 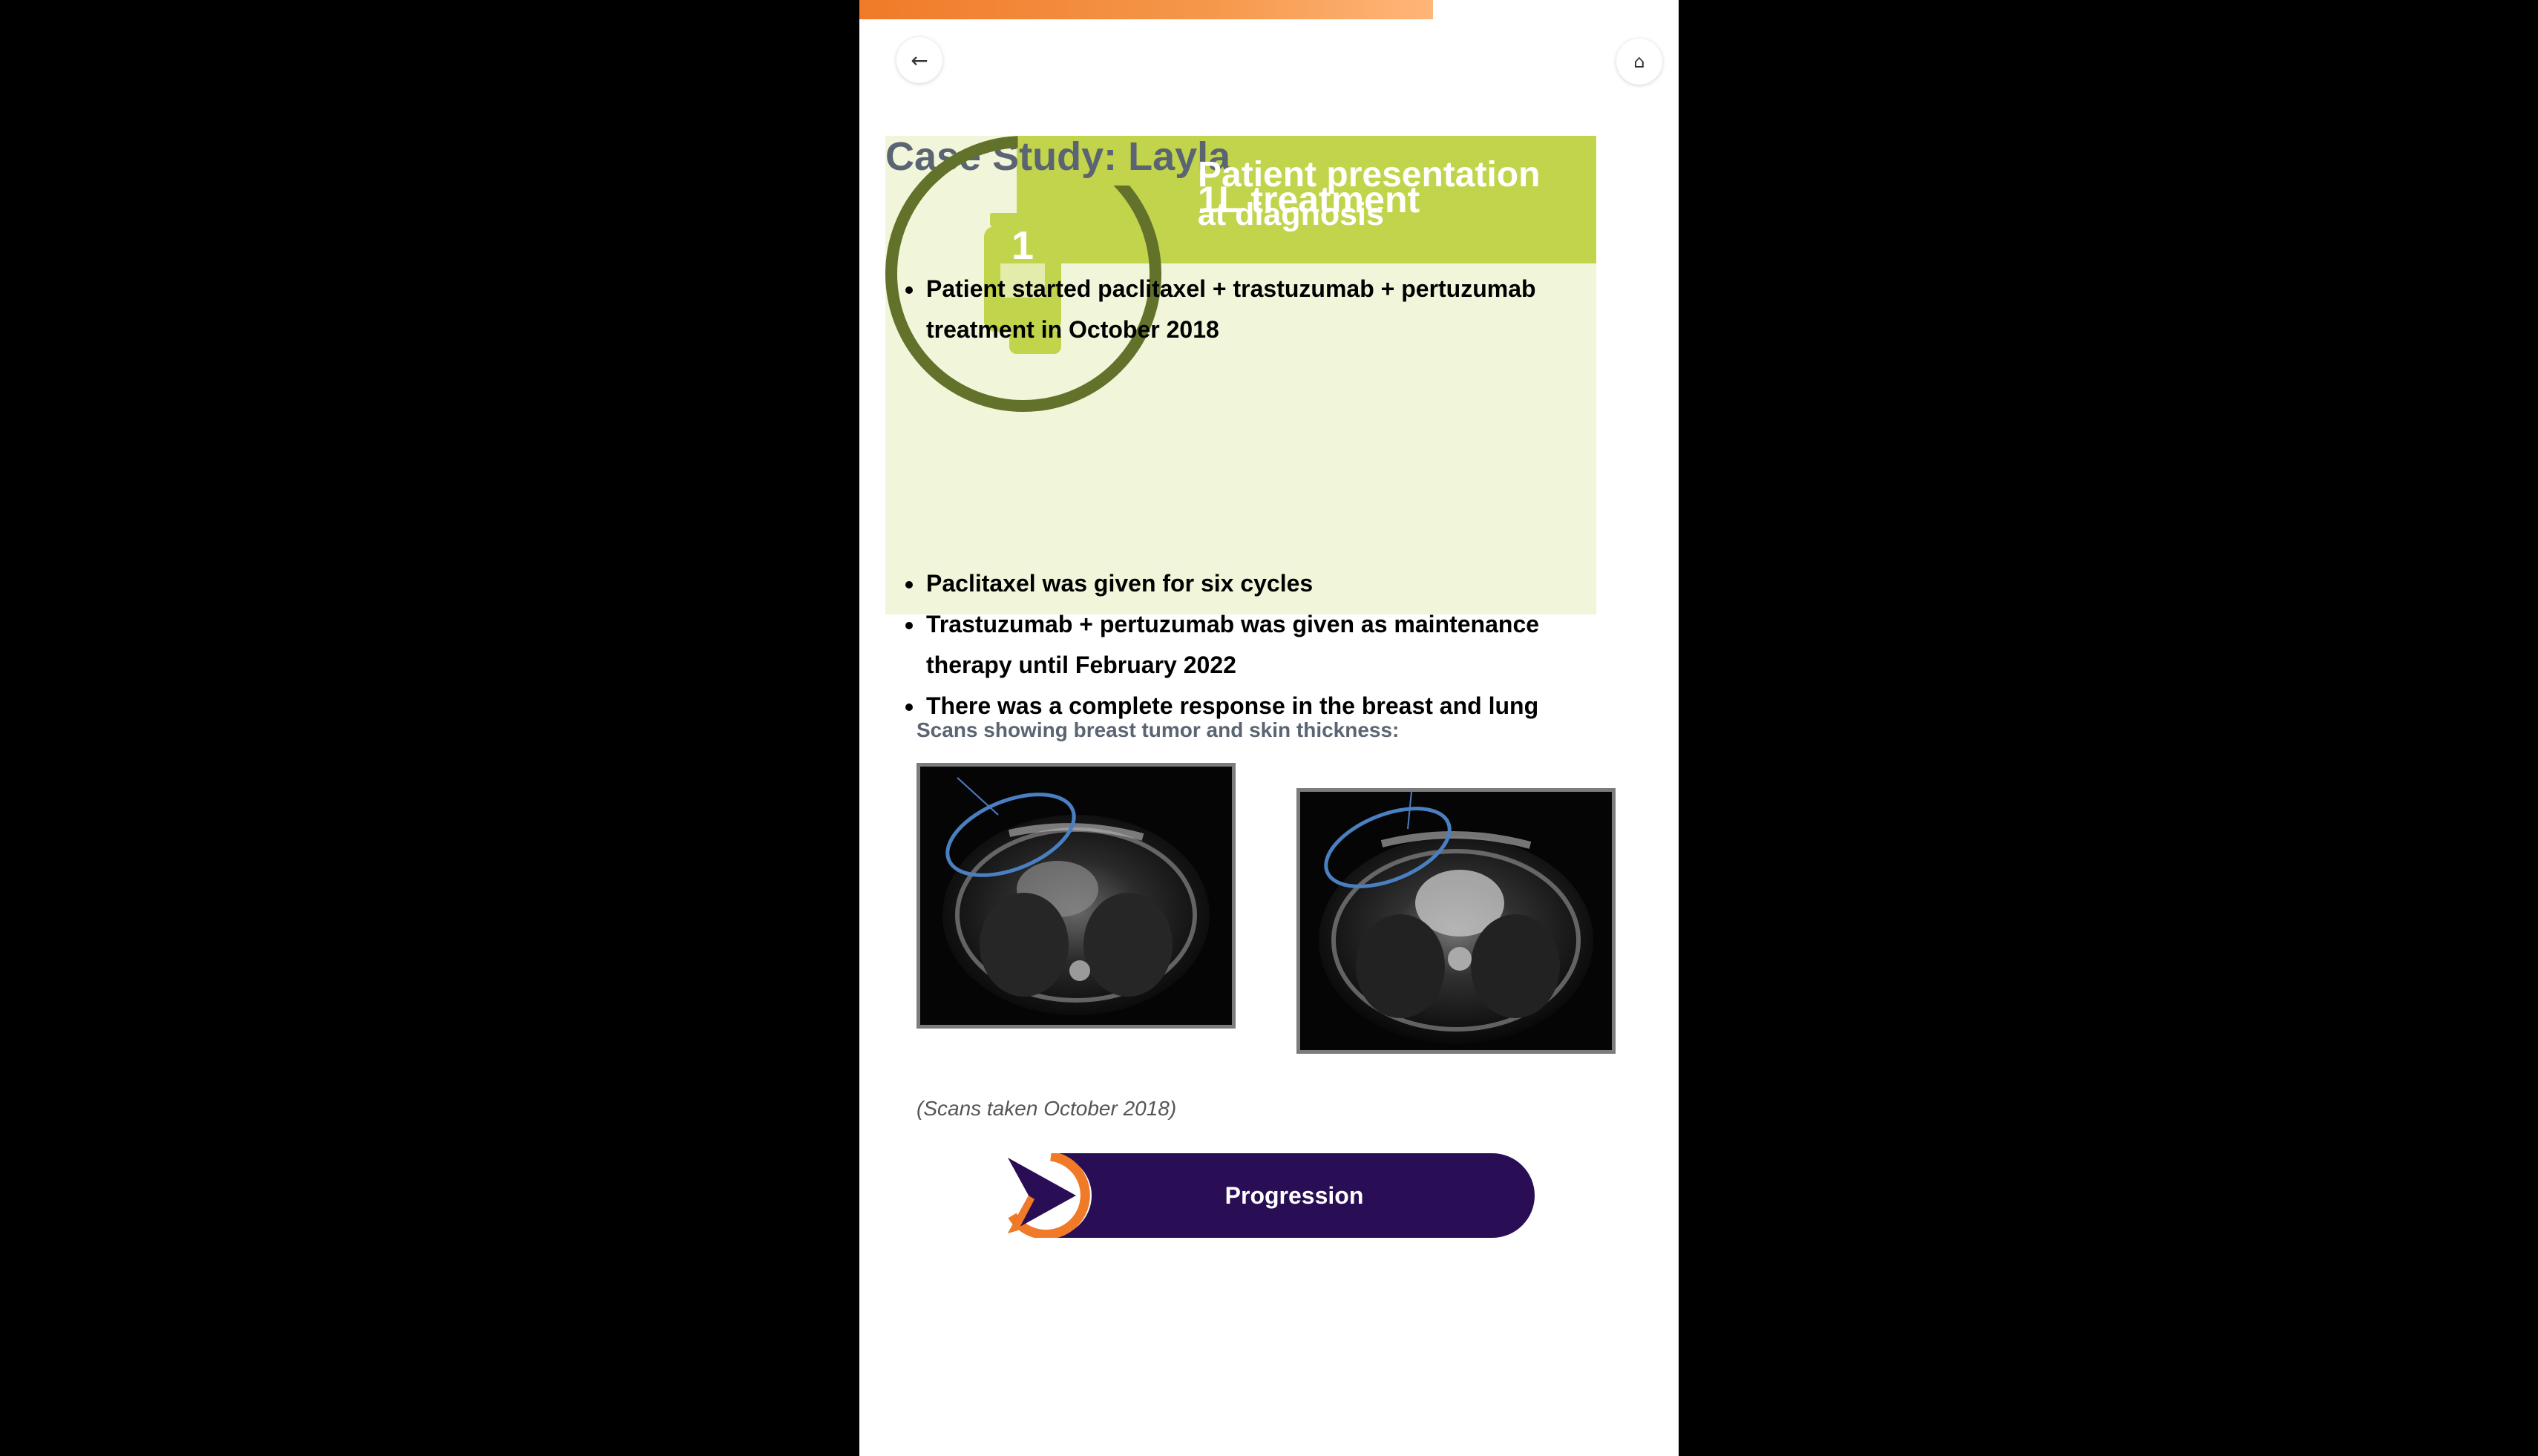 I want to click on progress-bar-fill, so click(x=1146, y=9).